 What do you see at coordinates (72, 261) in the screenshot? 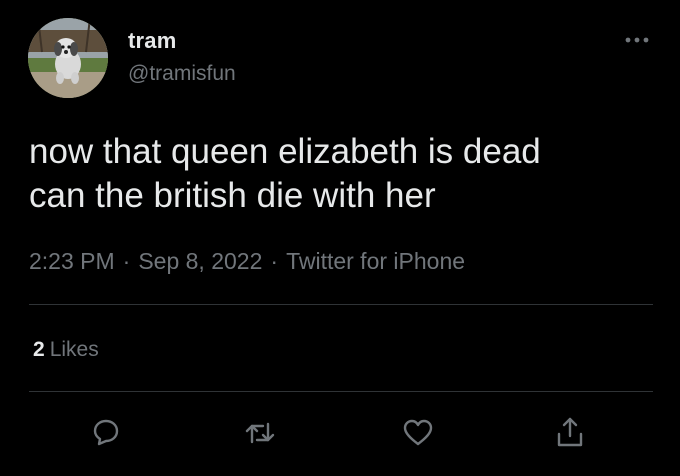
I see `tweet-time: 2:23 PM` at bounding box center [72, 261].